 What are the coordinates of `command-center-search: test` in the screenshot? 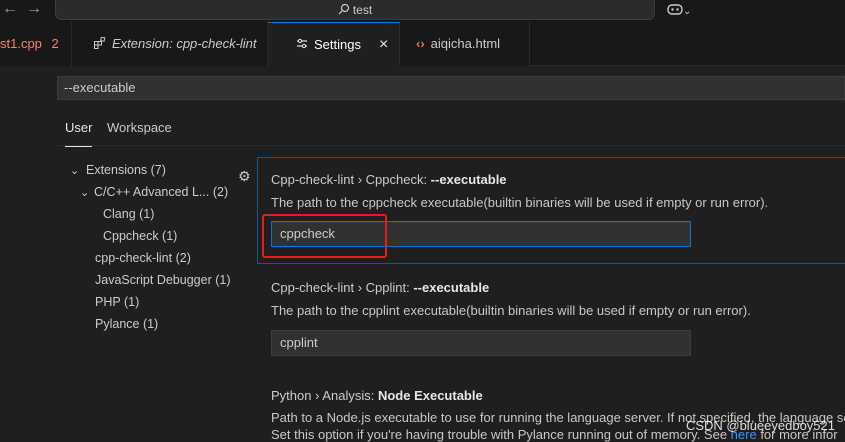 It's located at (355, 10).